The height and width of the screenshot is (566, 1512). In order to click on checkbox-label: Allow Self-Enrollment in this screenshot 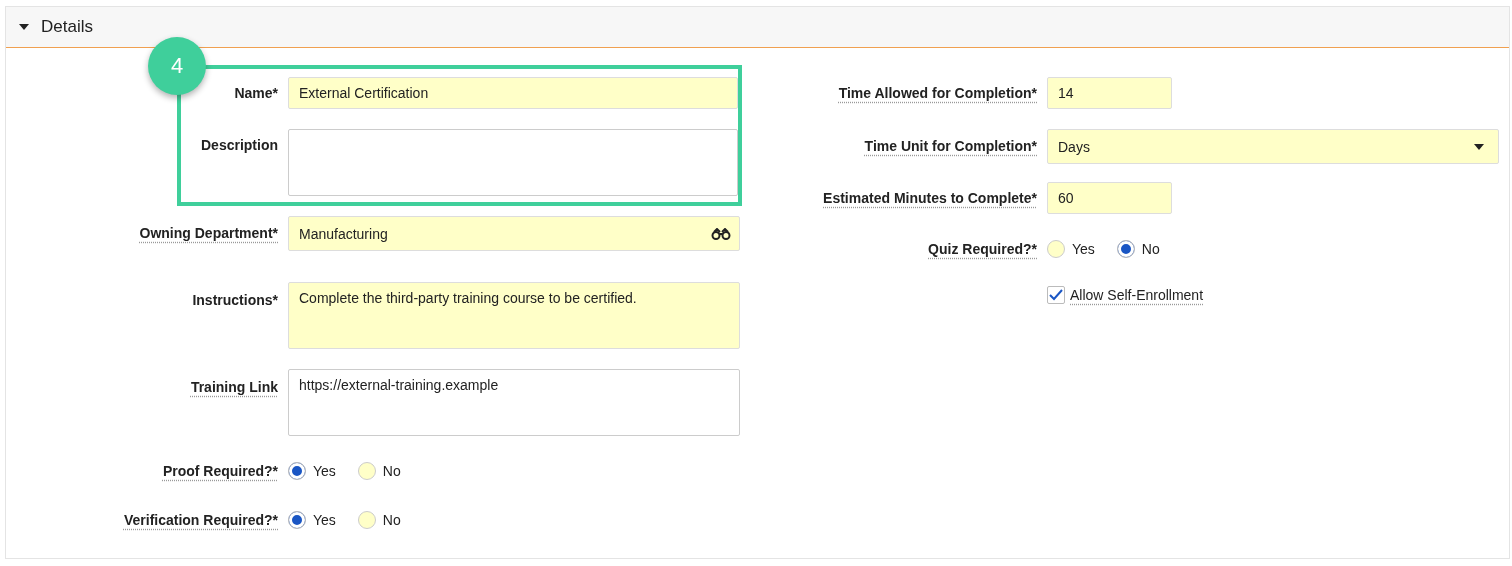, I will do `click(1137, 295)`.